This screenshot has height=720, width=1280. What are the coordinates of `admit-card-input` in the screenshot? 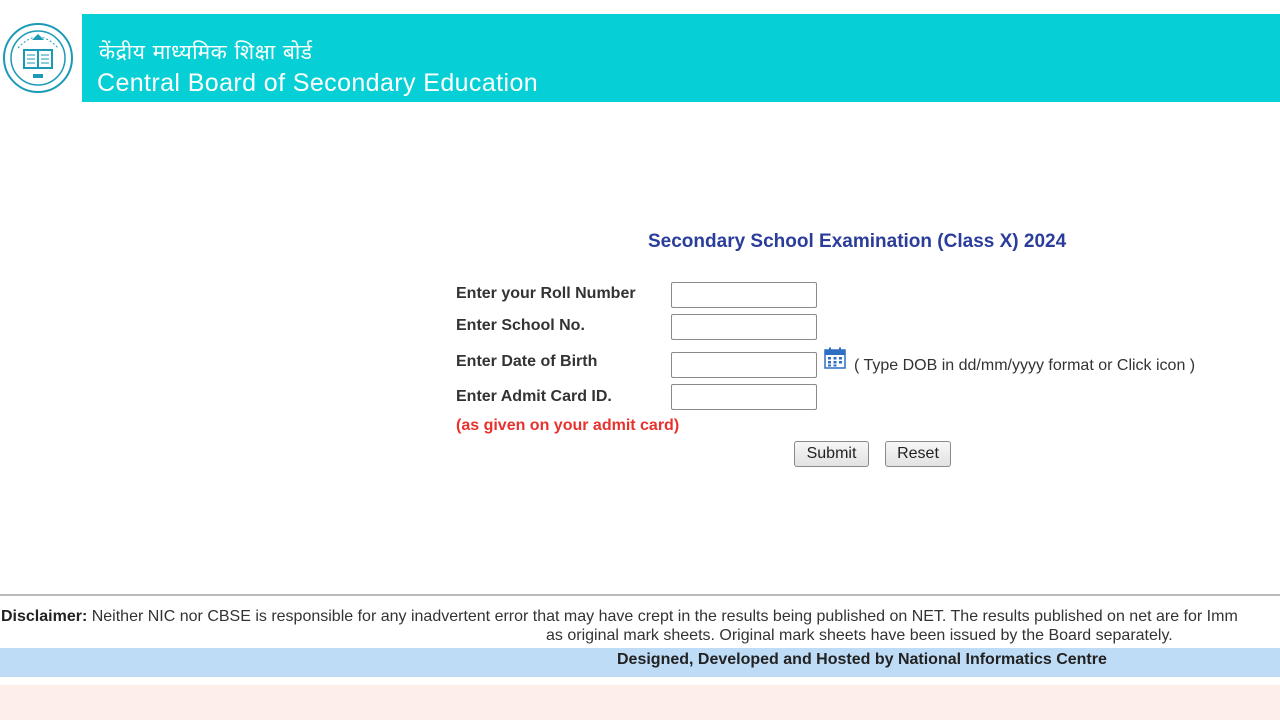 It's located at (744, 397).